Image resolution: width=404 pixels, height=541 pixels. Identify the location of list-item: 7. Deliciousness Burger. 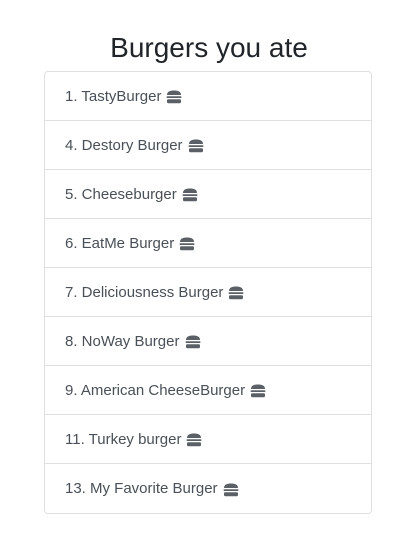
(208, 292).